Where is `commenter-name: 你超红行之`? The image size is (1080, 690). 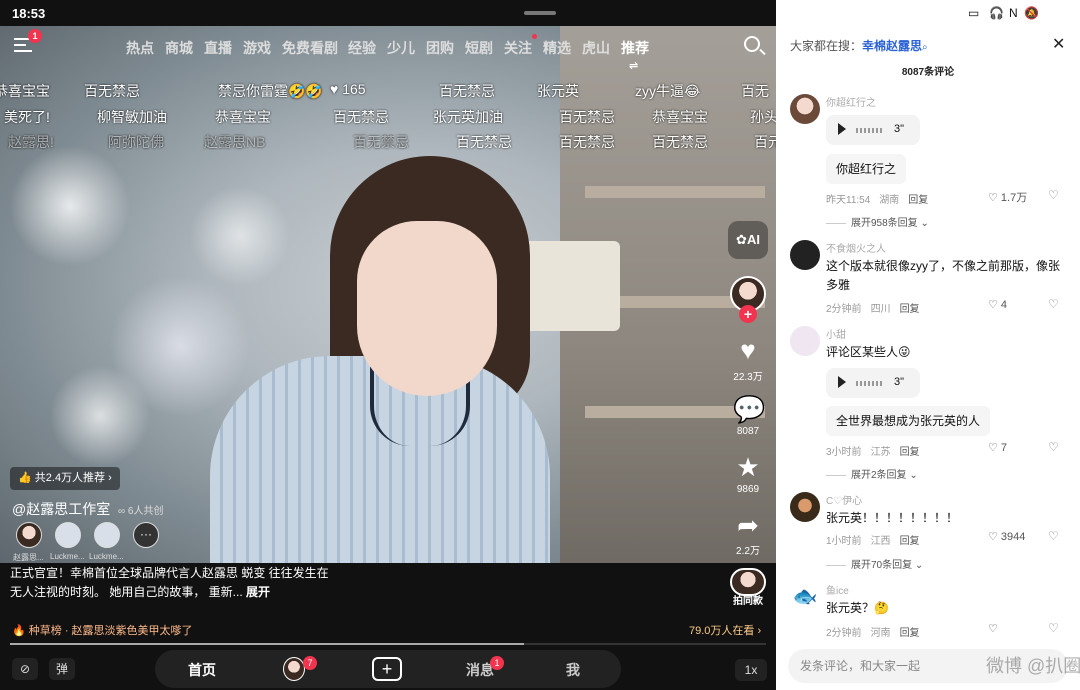 commenter-name: 你超红行之 is located at coordinates (851, 101).